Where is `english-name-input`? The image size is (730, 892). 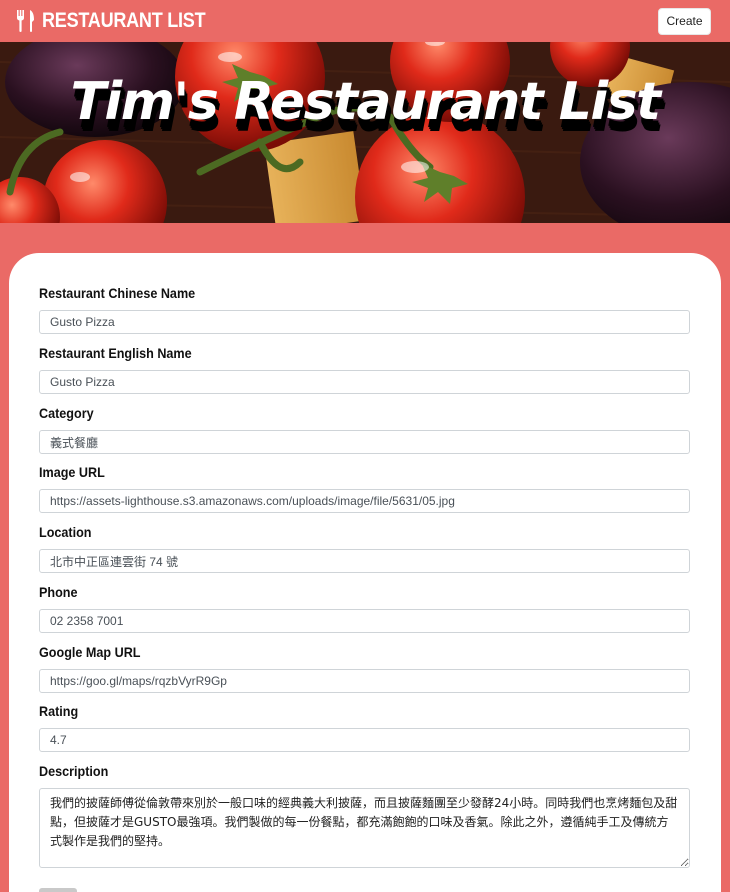
english-name-input is located at coordinates (364, 382).